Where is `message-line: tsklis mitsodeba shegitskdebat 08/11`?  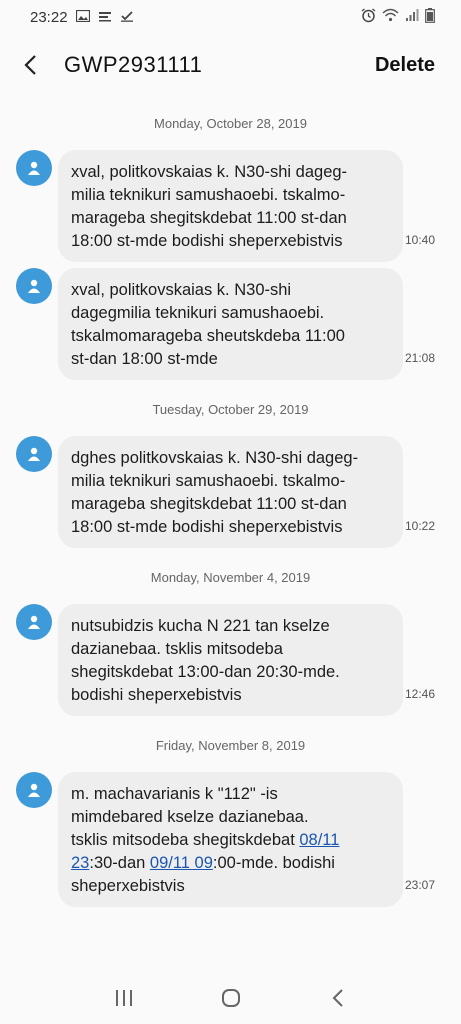 message-line: tsklis mitsodeba shegitskdebat 08/11 is located at coordinates (231, 840).